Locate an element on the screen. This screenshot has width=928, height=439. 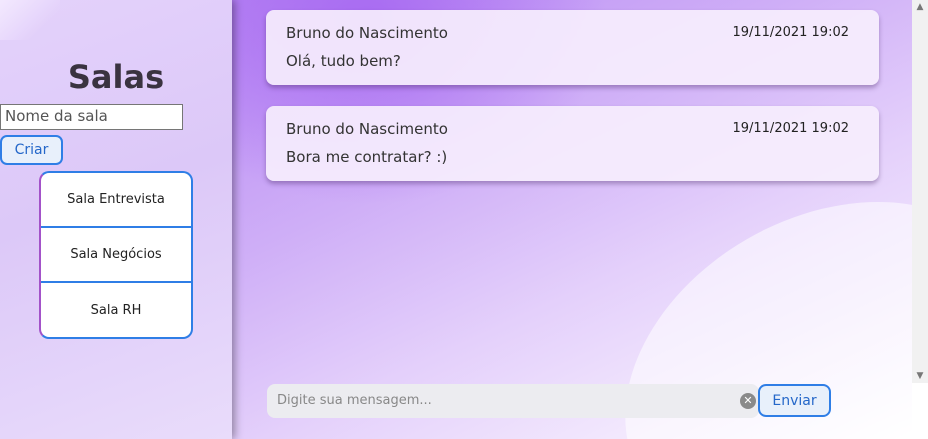
room-list: Sala Entrevista Sala Negócios Sala RH is located at coordinates (116, 255).